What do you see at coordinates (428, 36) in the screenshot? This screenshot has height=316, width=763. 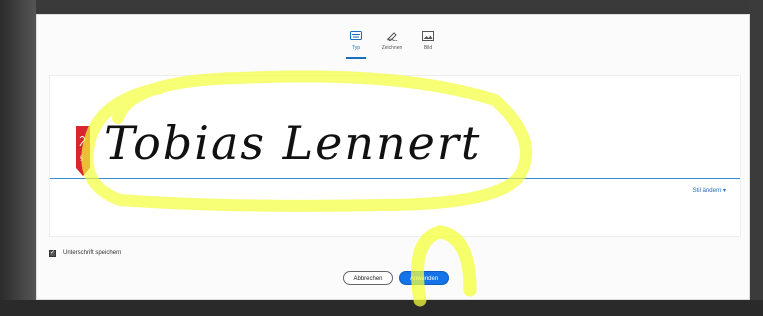 I see `image-icon` at bounding box center [428, 36].